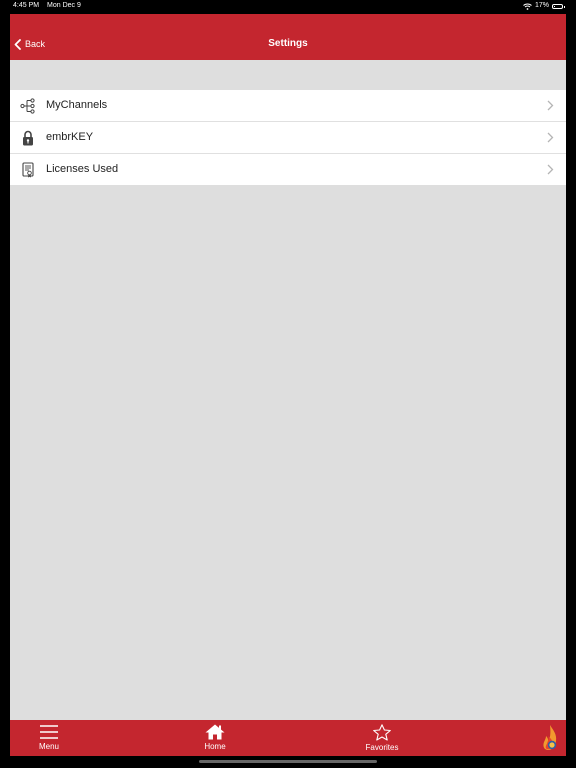 Image resolution: width=576 pixels, height=768 pixels. I want to click on tab-menu: Menu, so click(49, 738).